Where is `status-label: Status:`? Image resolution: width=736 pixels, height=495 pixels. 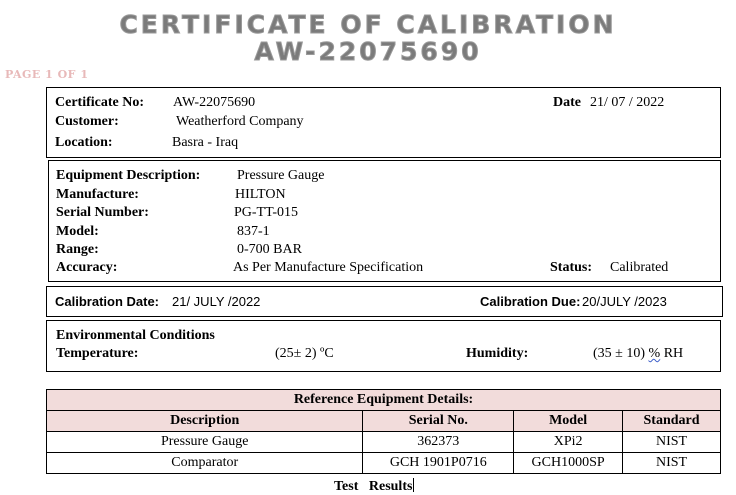 status-label: Status: is located at coordinates (571, 267).